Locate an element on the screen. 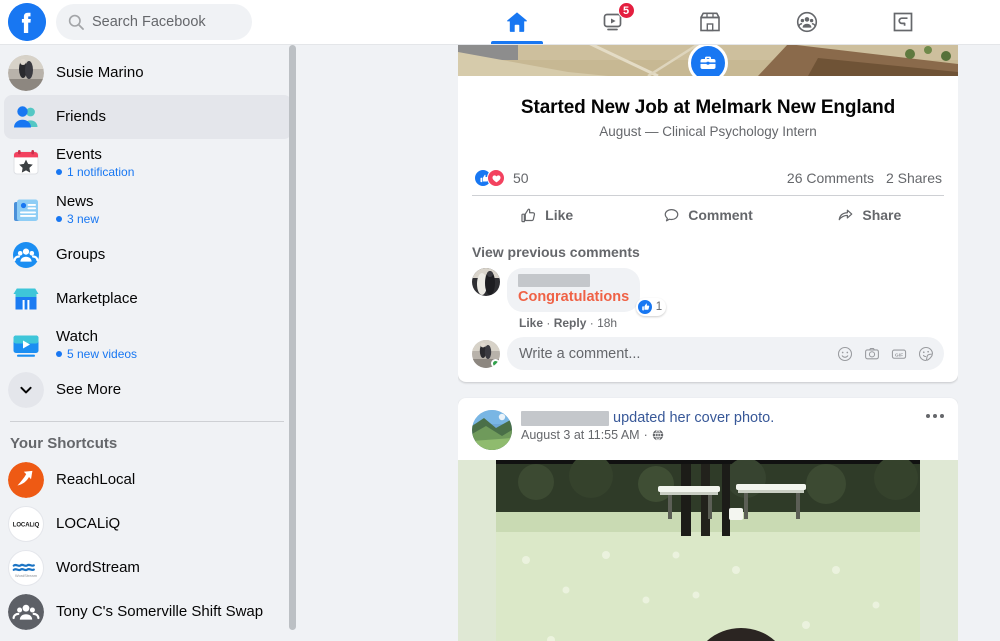  gaming-icon is located at coordinates (903, 22).